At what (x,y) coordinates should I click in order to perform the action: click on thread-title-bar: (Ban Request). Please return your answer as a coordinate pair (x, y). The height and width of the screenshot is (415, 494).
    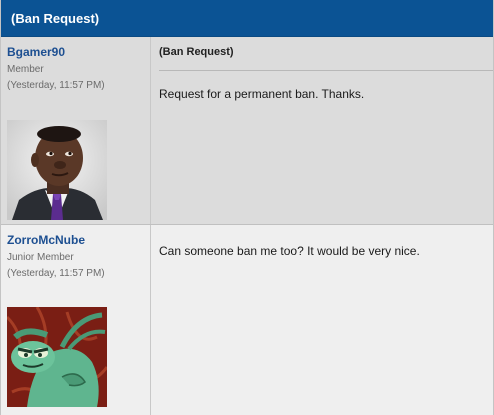
    Looking at the image, I should click on (247, 18).